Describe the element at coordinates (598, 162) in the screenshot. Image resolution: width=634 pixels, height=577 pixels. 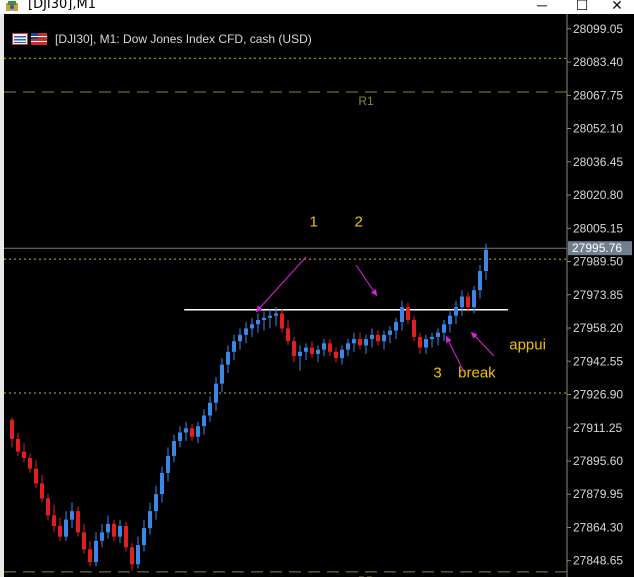
I see `y-tick-label: 28036.45` at that location.